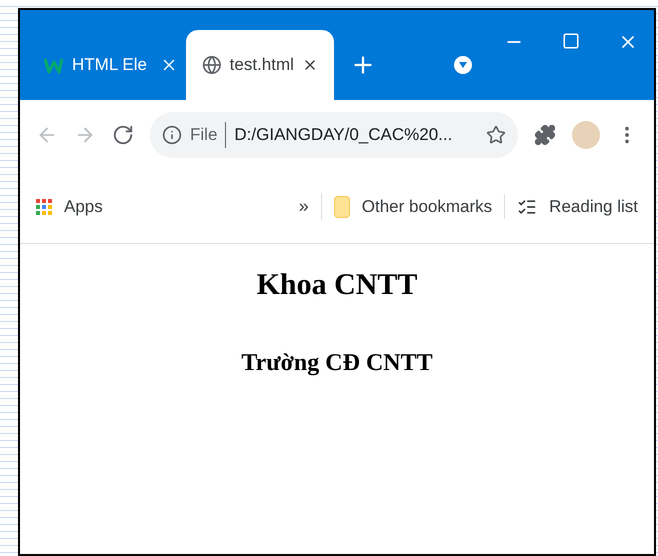 The width and height of the screenshot is (658, 556). Describe the element at coordinates (208, 135) in the screenshot. I see `scheme-label: File` at that location.